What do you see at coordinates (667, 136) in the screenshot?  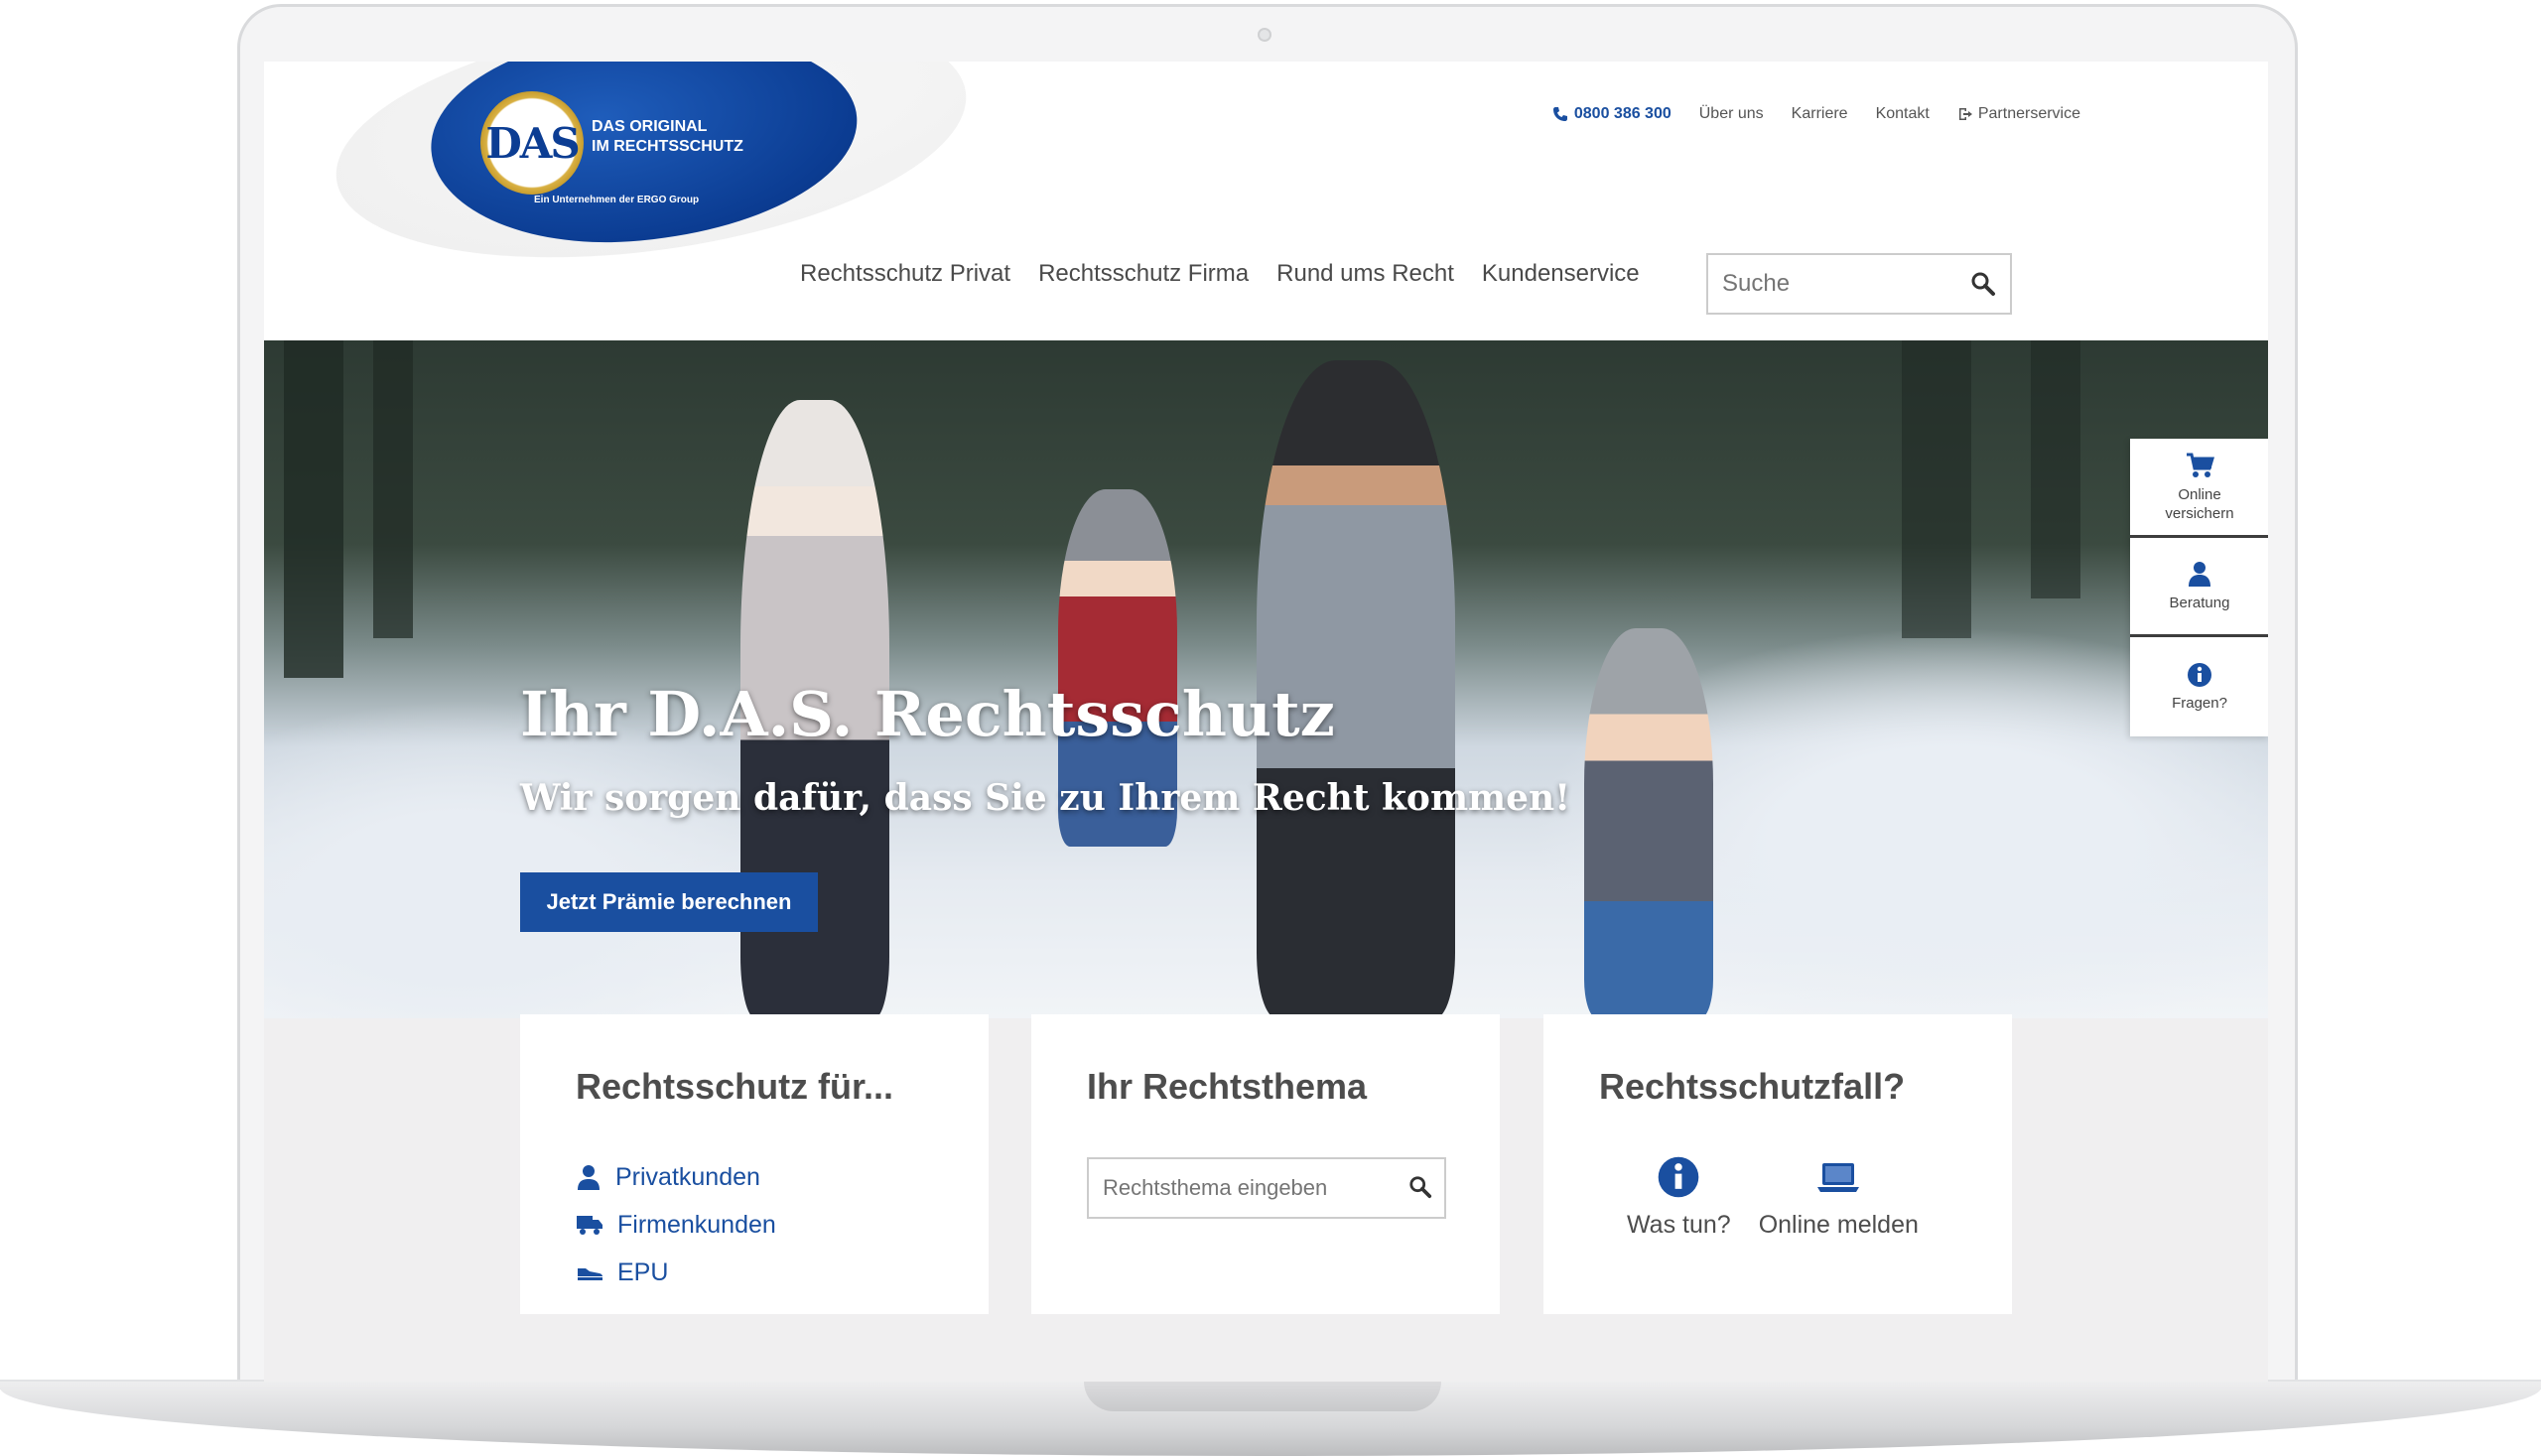 I see `logo-text: DAS ORIGINAL IM RECHTSSCHUTZ` at bounding box center [667, 136].